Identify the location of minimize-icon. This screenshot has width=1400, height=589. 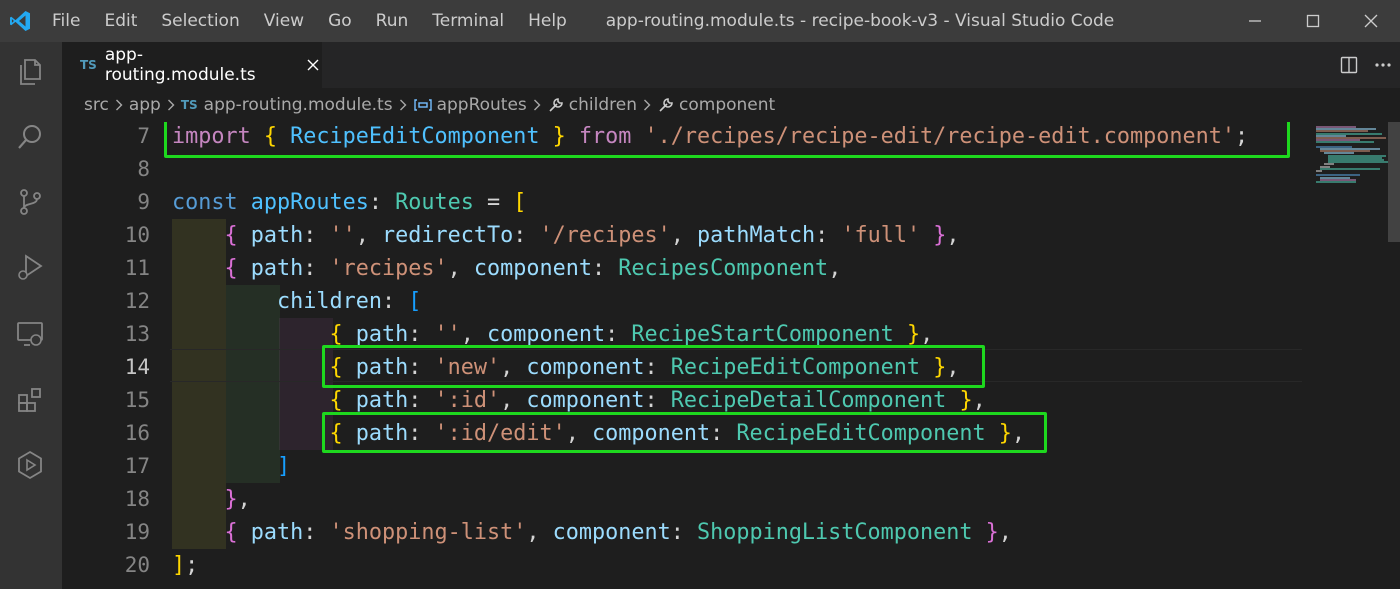
(1255, 21).